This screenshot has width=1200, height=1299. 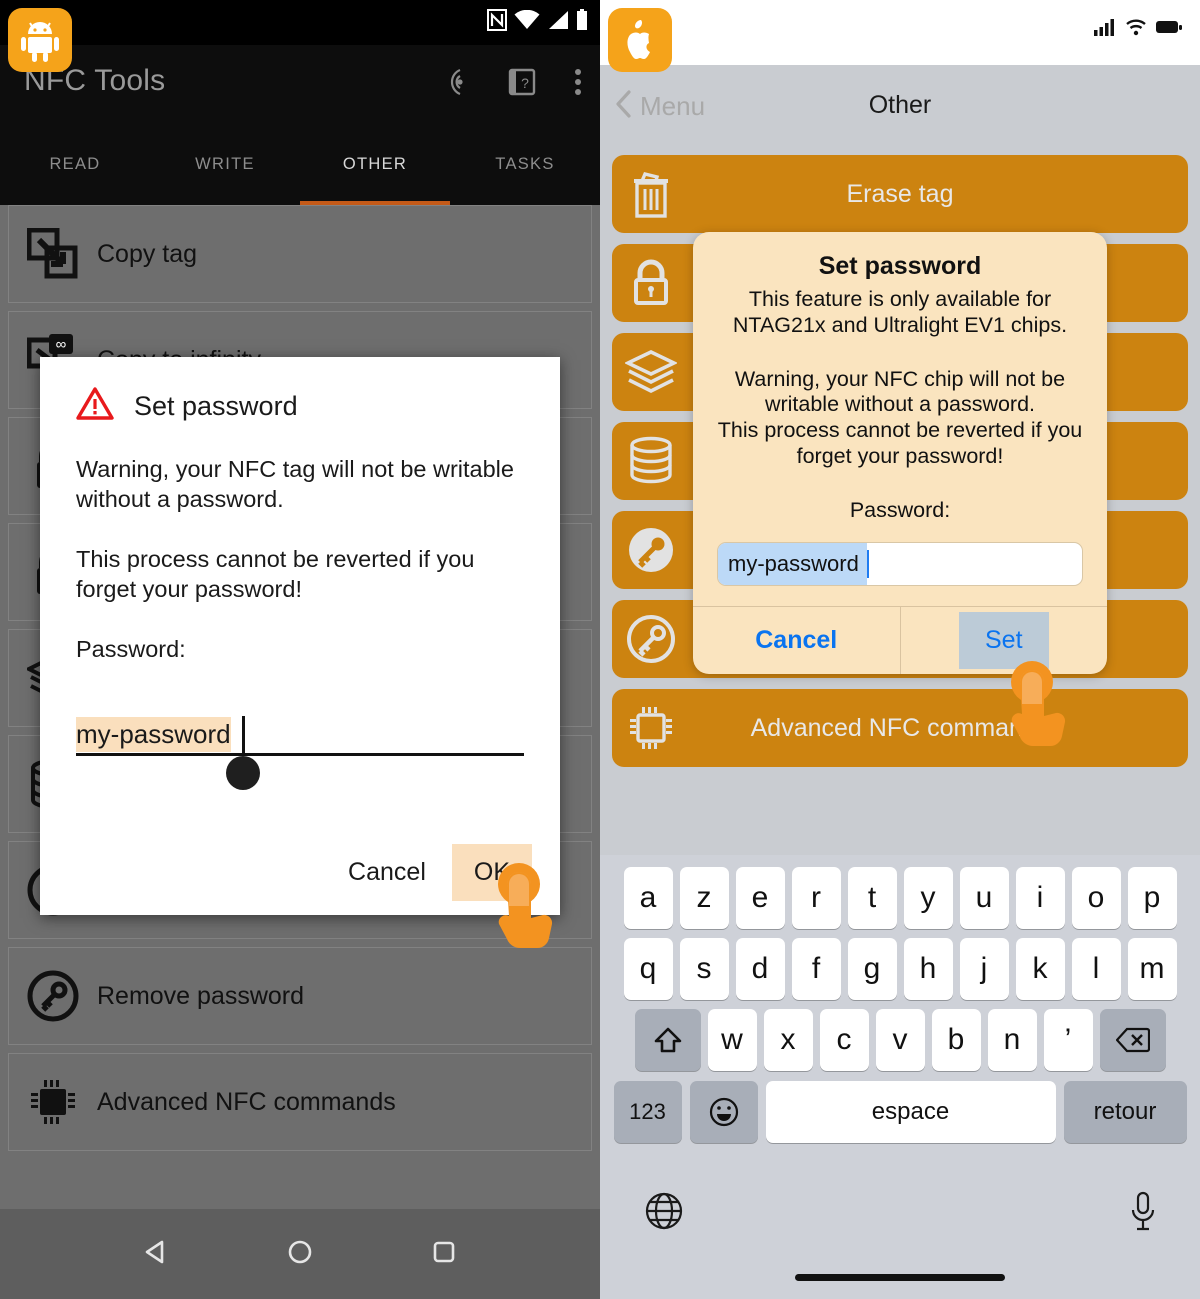 What do you see at coordinates (147, 253) in the screenshot?
I see `list-item-label: Copy tag` at bounding box center [147, 253].